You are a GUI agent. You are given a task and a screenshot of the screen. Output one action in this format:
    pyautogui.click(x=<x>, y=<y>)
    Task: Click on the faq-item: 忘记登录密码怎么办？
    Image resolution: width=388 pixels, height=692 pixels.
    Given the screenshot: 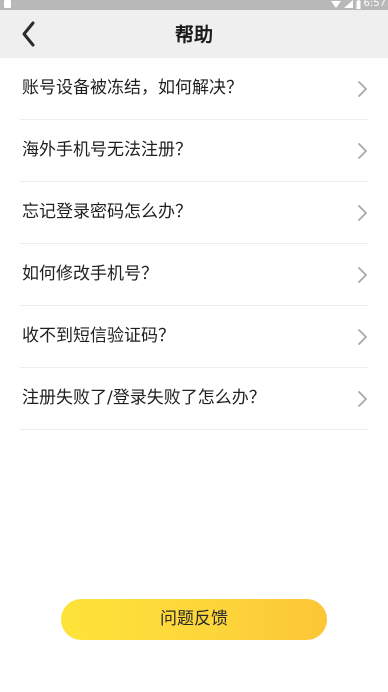 What is the action you would take?
    pyautogui.click(x=194, y=213)
    